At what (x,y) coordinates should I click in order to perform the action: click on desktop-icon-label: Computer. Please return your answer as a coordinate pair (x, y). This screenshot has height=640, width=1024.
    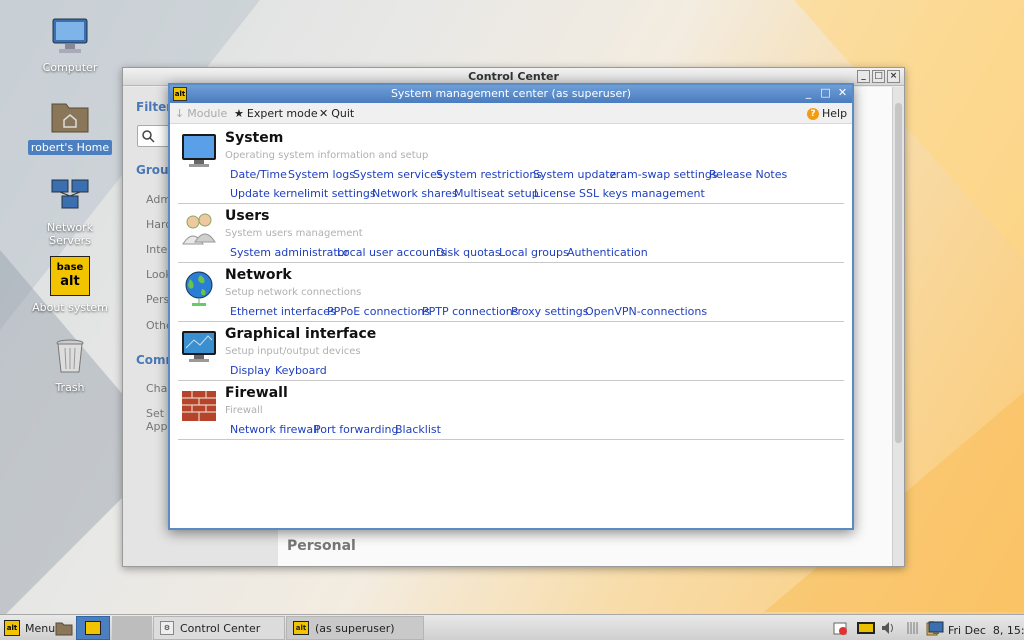
    Looking at the image, I should click on (70, 67).